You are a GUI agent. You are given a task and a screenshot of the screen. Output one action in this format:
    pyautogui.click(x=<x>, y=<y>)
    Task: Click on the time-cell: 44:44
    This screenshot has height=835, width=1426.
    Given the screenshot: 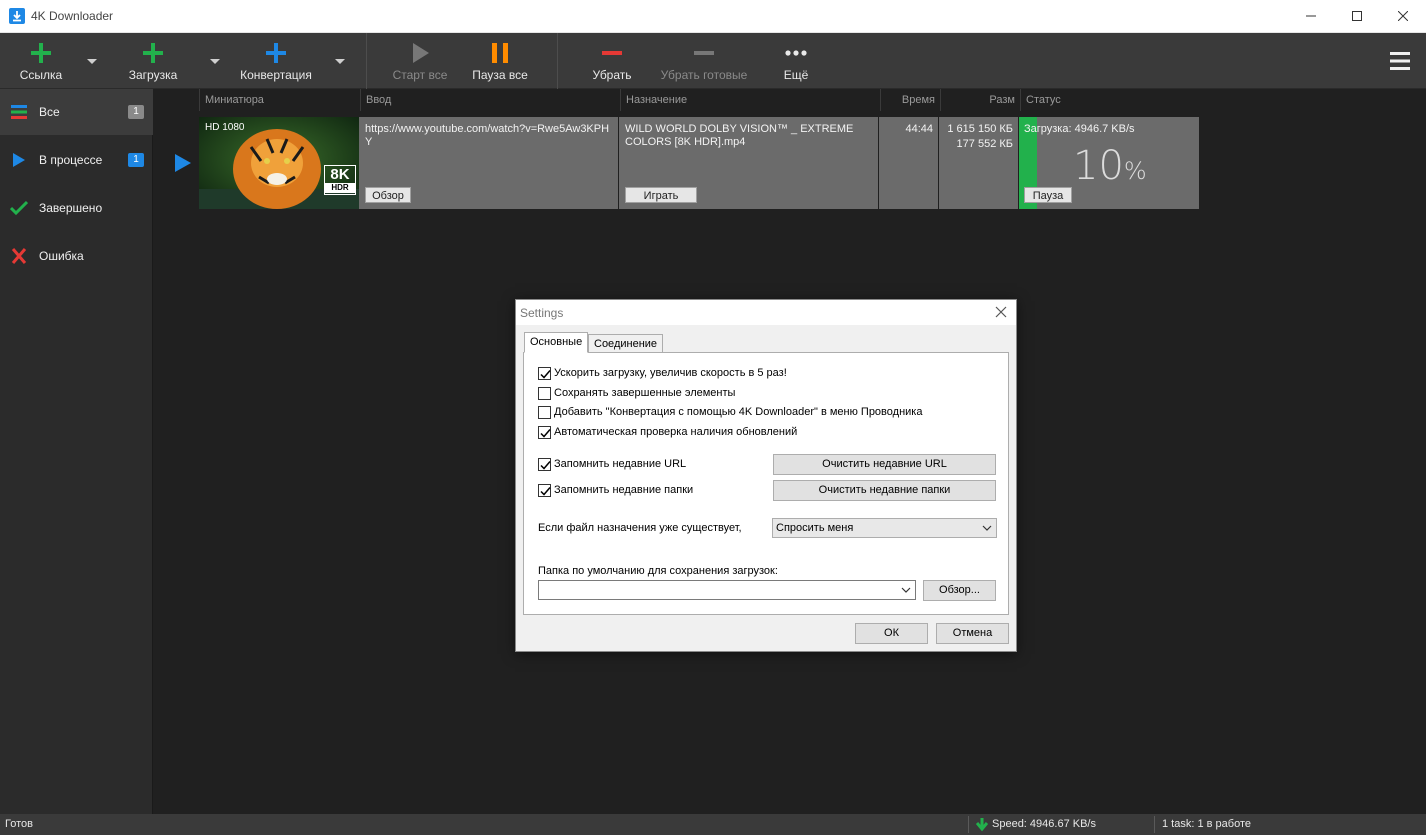 What is the action you would take?
    pyautogui.click(x=908, y=163)
    